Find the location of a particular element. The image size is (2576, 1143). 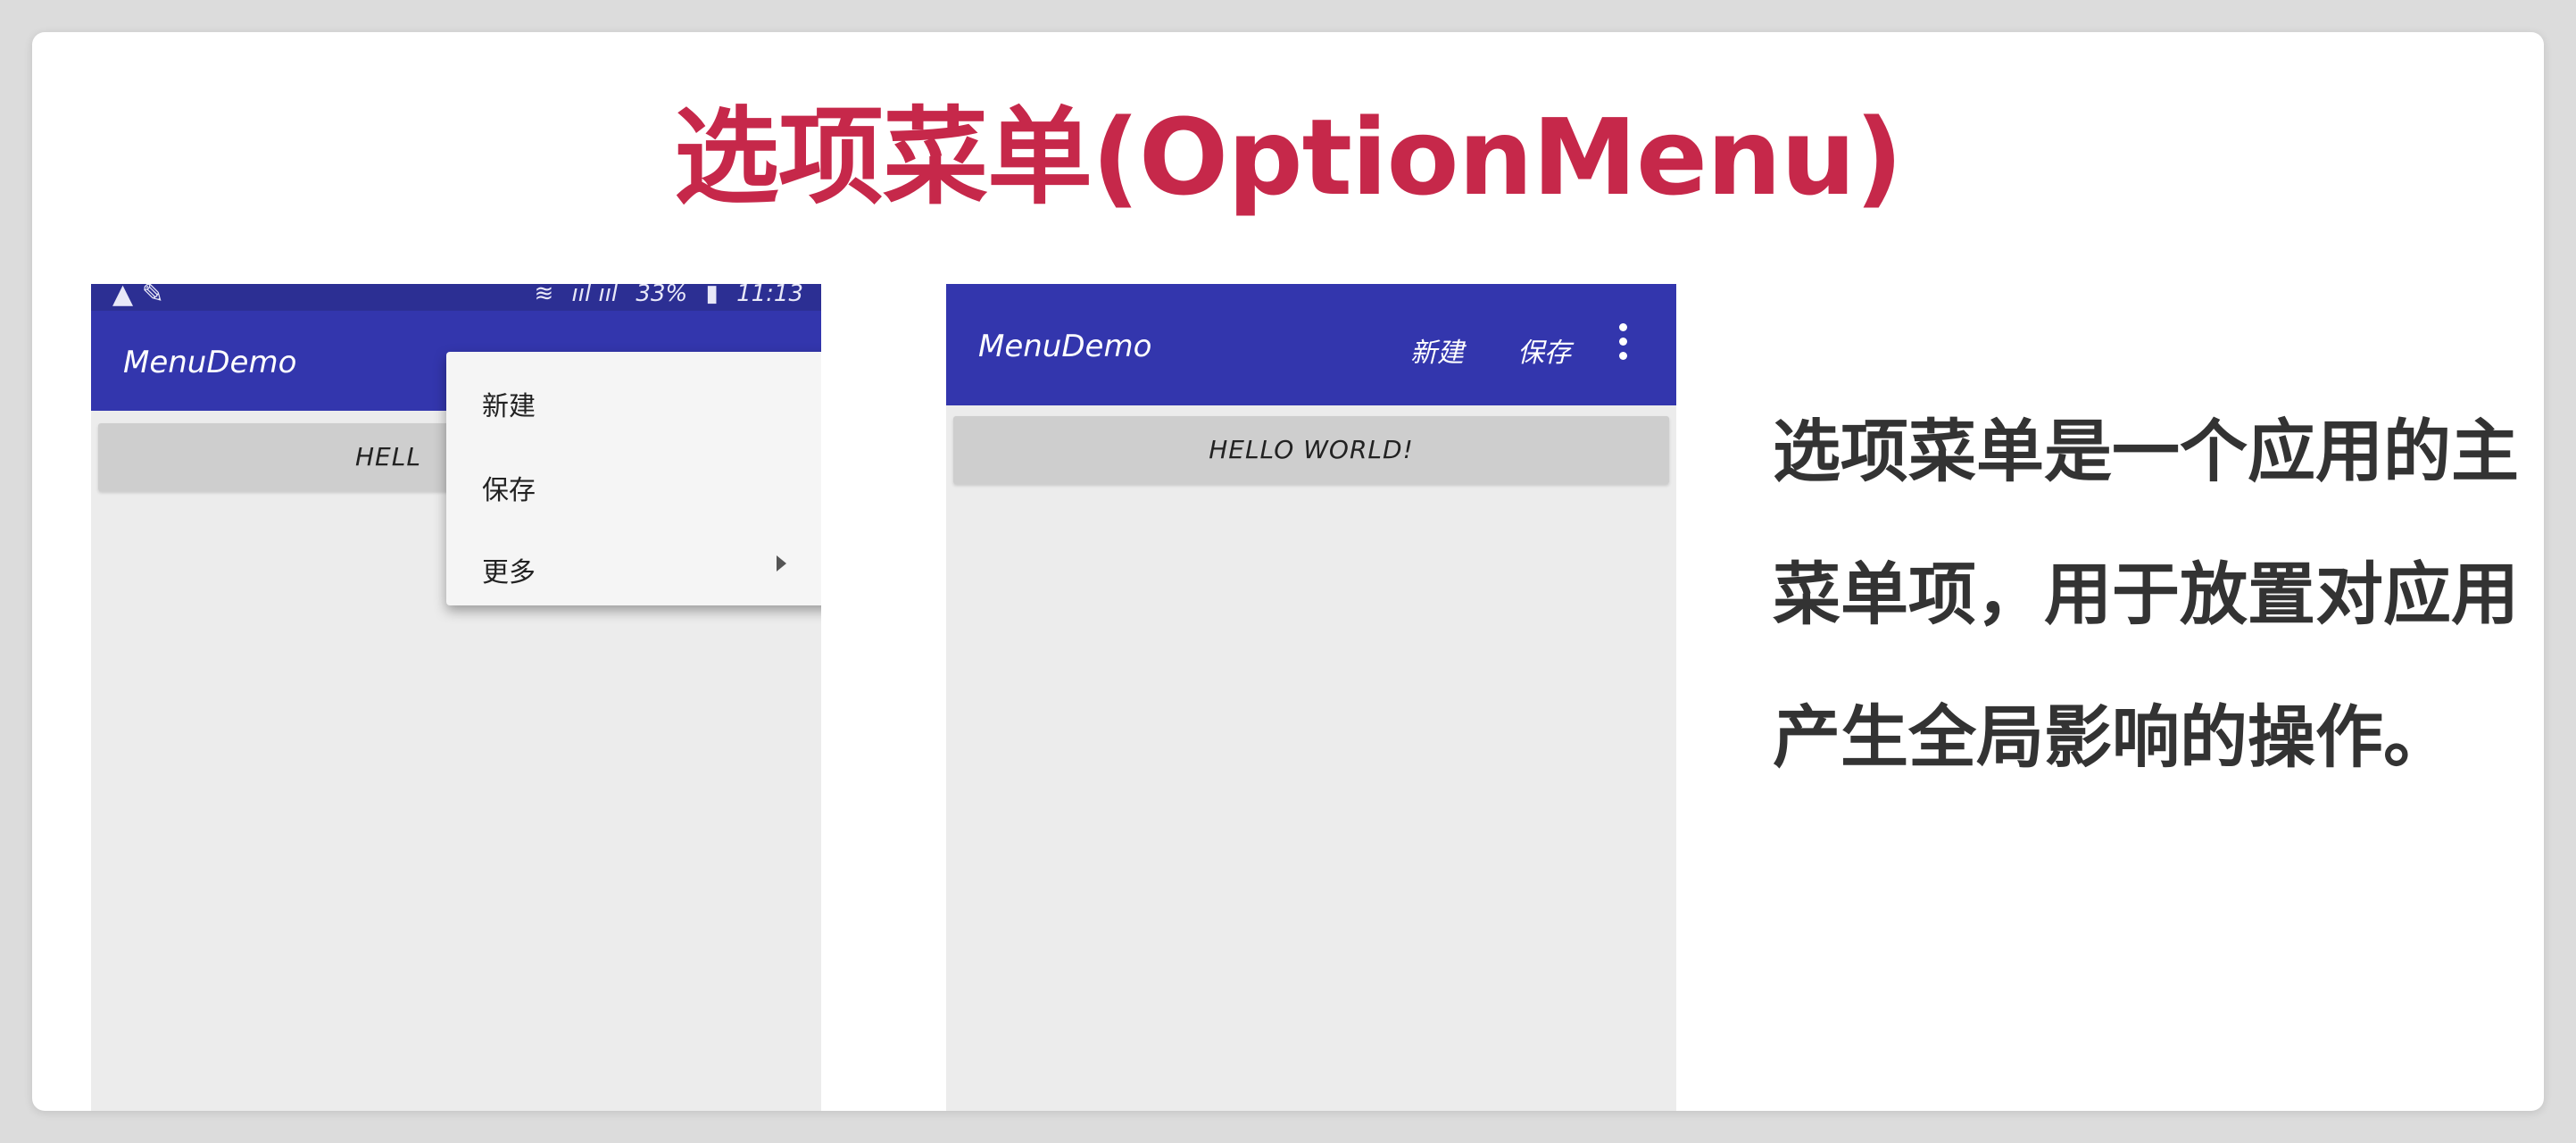

wifi-icon: ≋ is located at coordinates (544, 295).